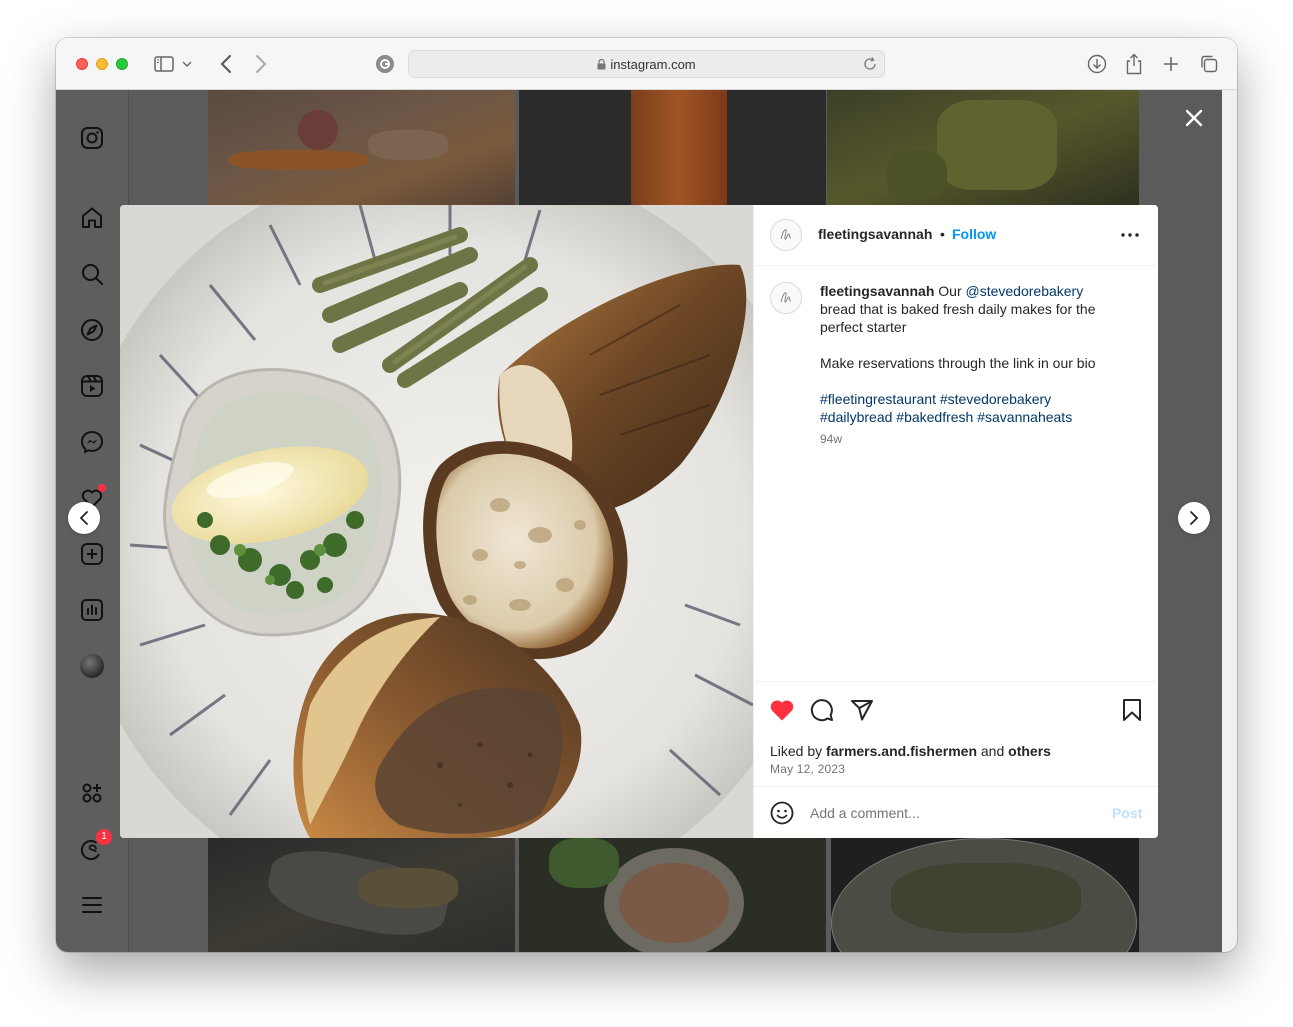  I want to click on caption-author-avatar, so click(786, 298).